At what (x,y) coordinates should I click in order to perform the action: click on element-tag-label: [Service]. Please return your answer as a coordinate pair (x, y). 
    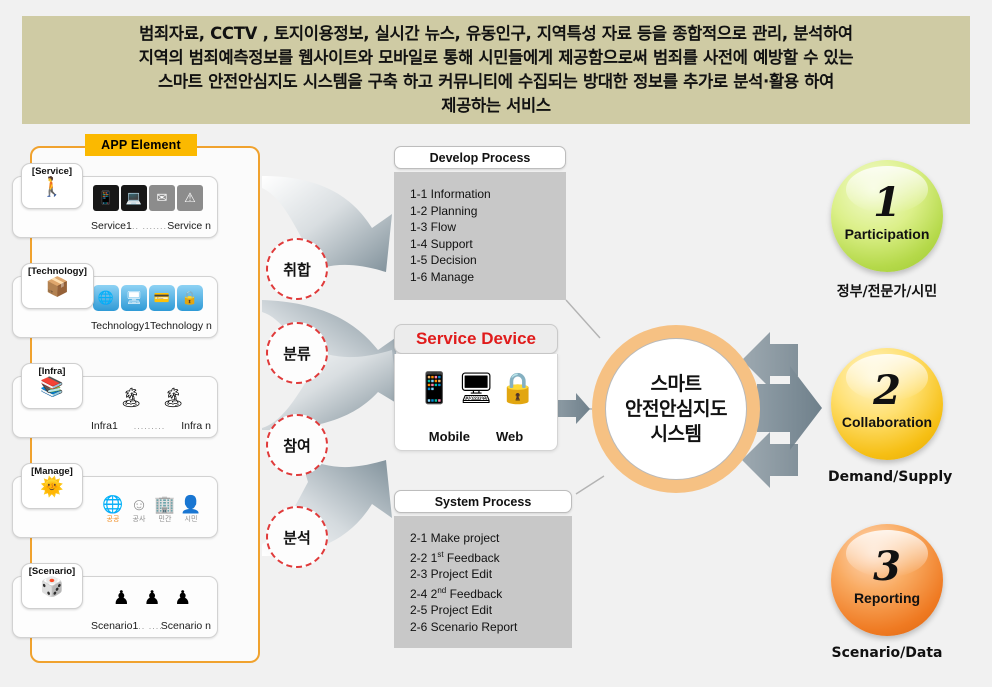
    Looking at the image, I should click on (52, 171).